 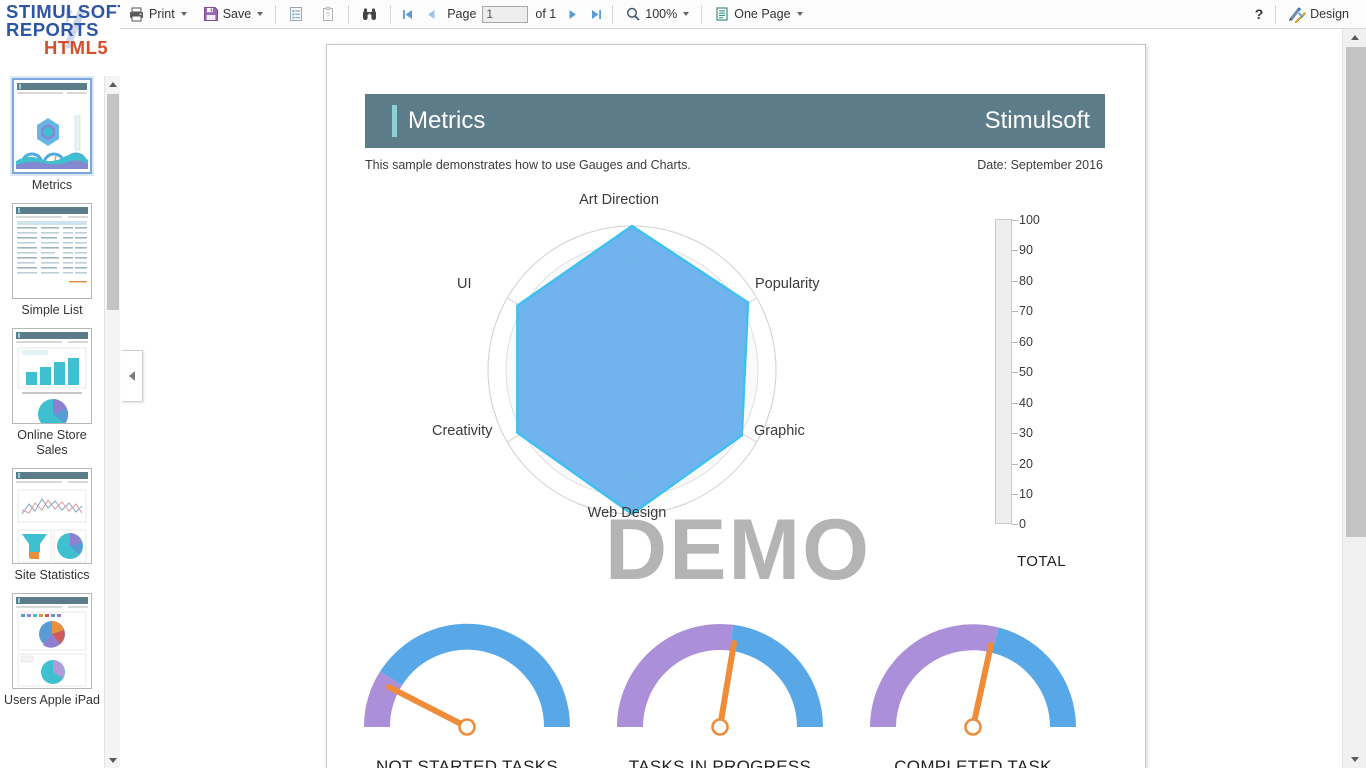 What do you see at coordinates (657, 14) in the screenshot?
I see `zoom-button: 100%` at bounding box center [657, 14].